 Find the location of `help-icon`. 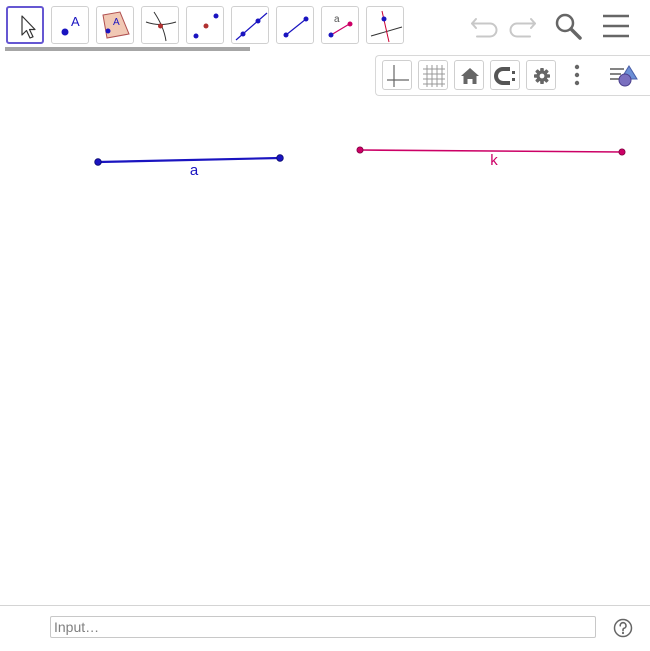

help-icon is located at coordinates (623, 628).